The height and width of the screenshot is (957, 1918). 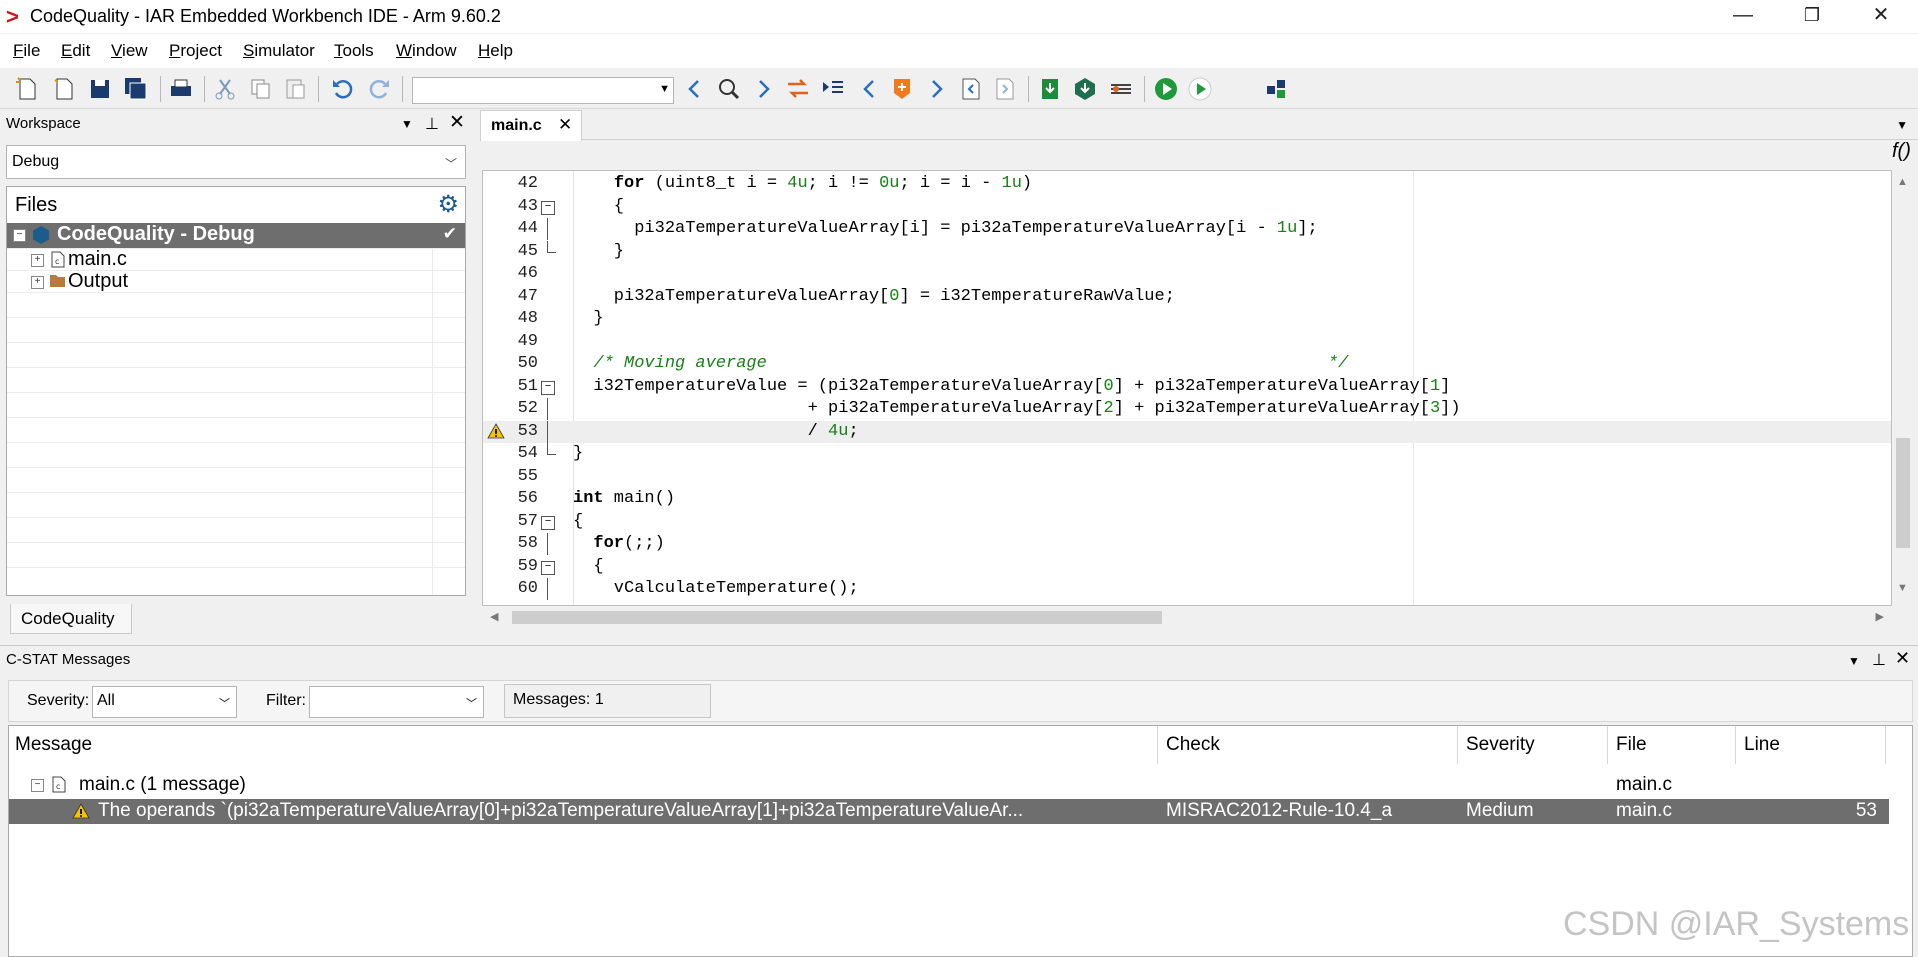 What do you see at coordinates (1812, 16) in the screenshot?
I see `restore-button: ❐` at bounding box center [1812, 16].